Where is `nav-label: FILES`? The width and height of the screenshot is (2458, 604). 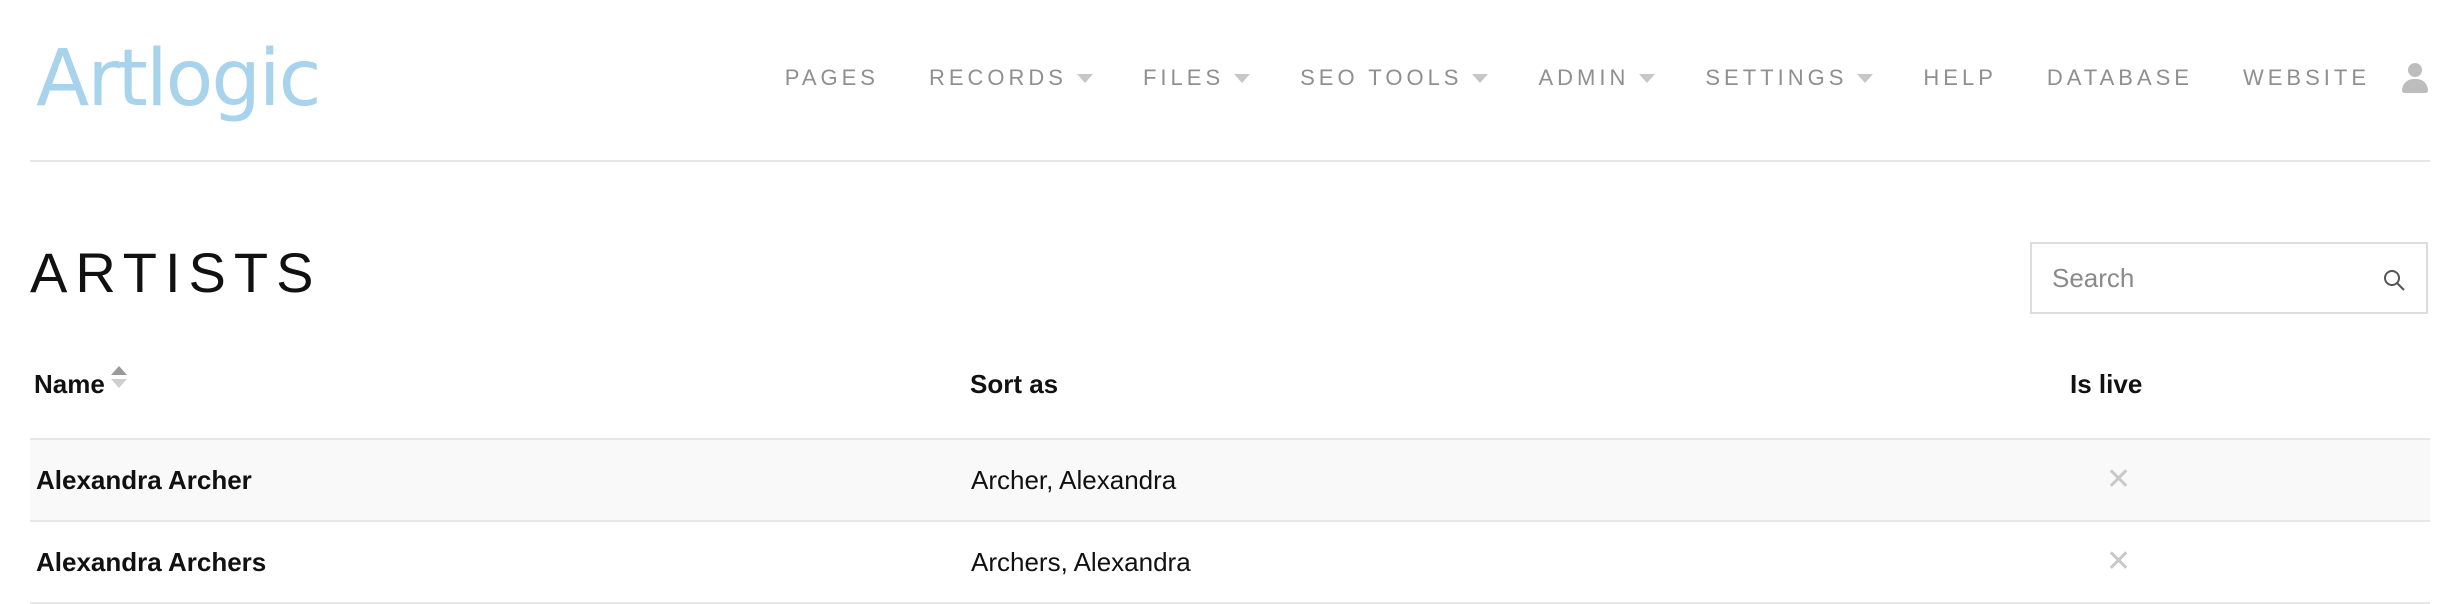 nav-label: FILES is located at coordinates (1183, 77).